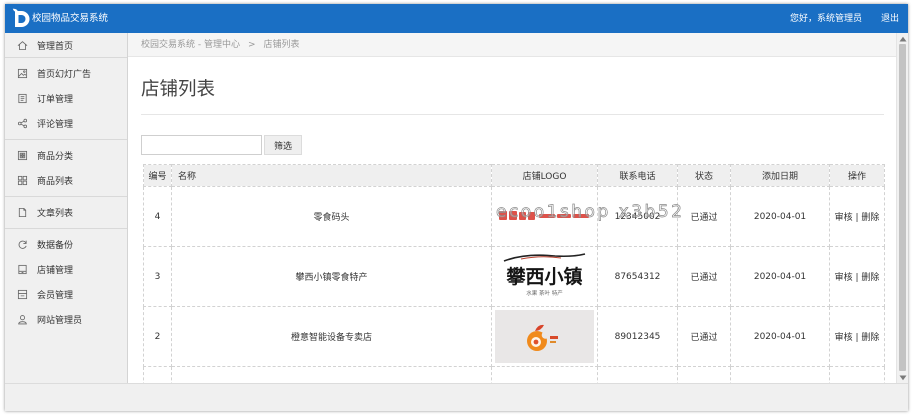 The width and height of the screenshot is (913, 419). I want to click on column-header-date: 添加日期, so click(780, 175).